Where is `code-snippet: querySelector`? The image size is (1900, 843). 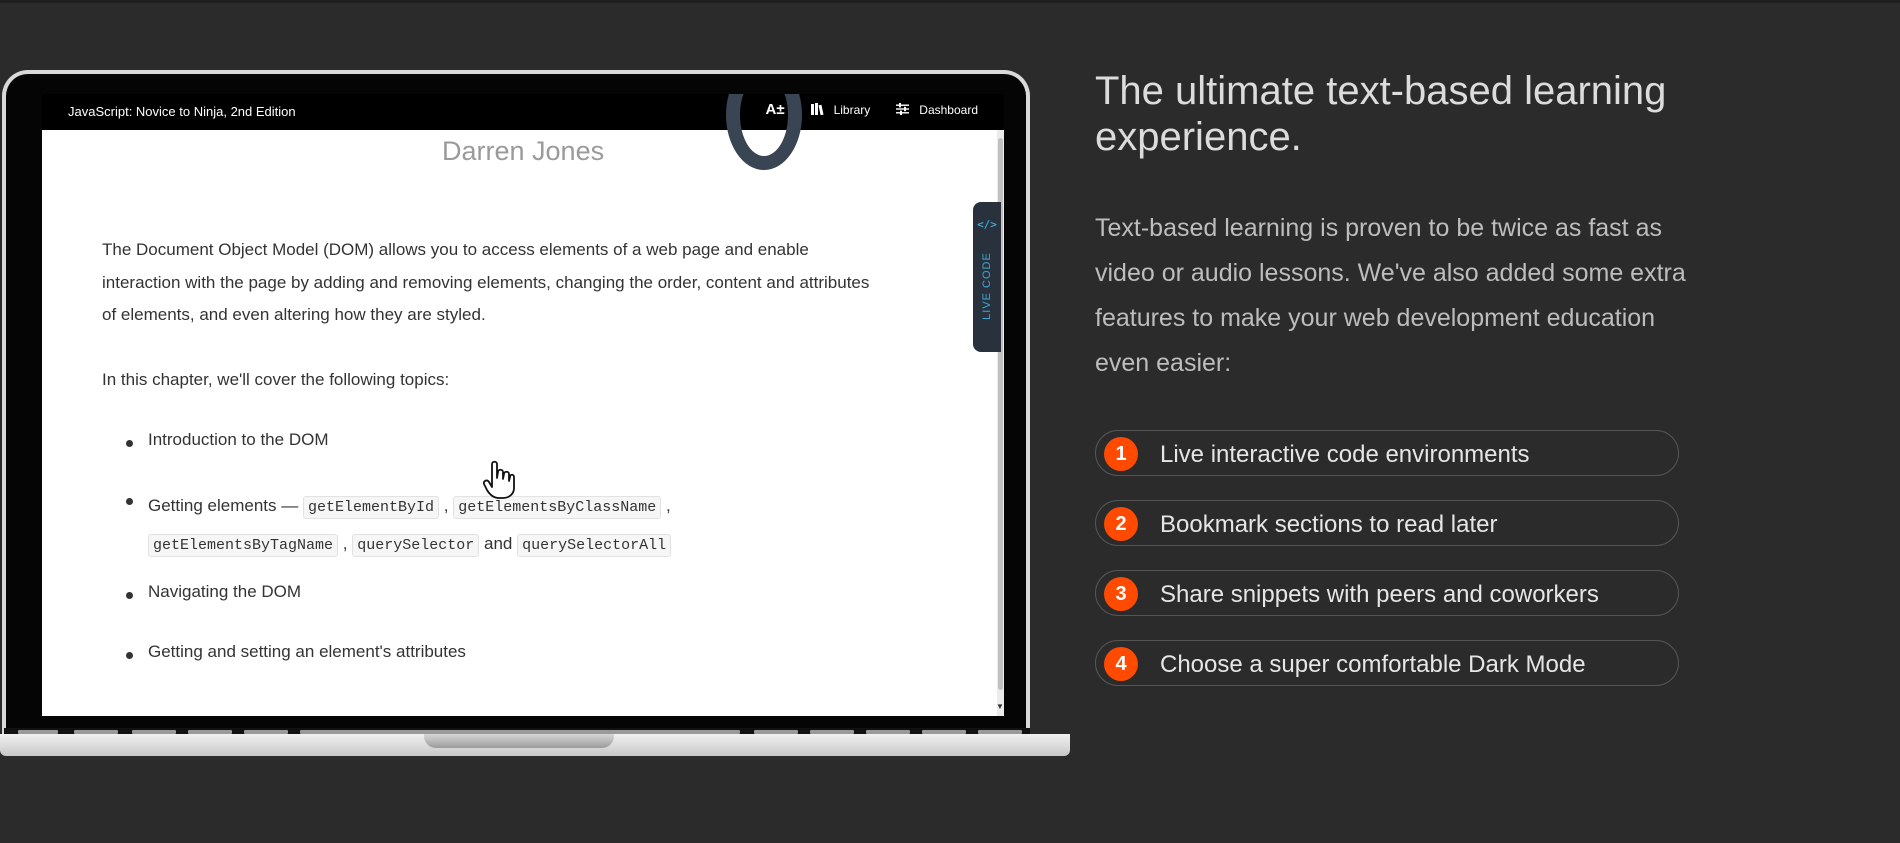 code-snippet: querySelector is located at coordinates (416, 545).